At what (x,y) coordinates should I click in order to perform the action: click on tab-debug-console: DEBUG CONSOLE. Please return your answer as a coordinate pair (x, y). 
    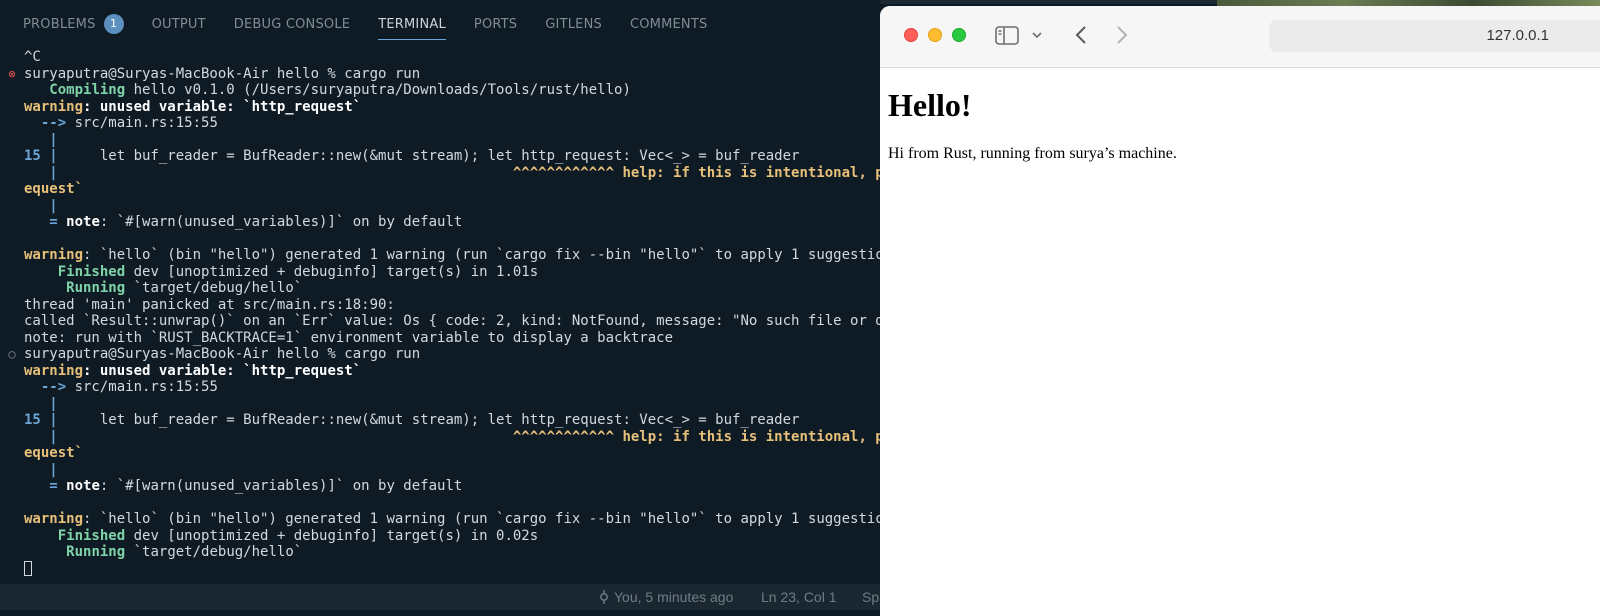
    Looking at the image, I should click on (292, 24).